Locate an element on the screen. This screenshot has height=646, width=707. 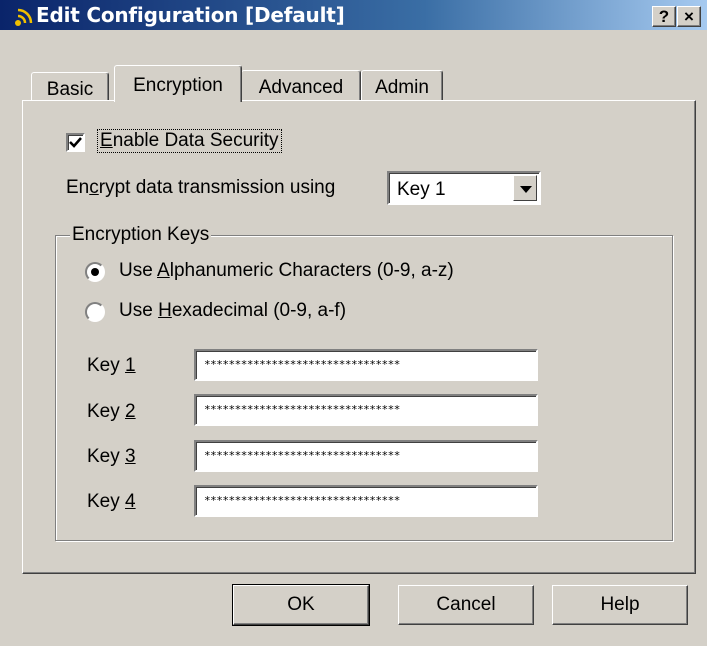
tab-label: Basic is located at coordinates (70, 89).